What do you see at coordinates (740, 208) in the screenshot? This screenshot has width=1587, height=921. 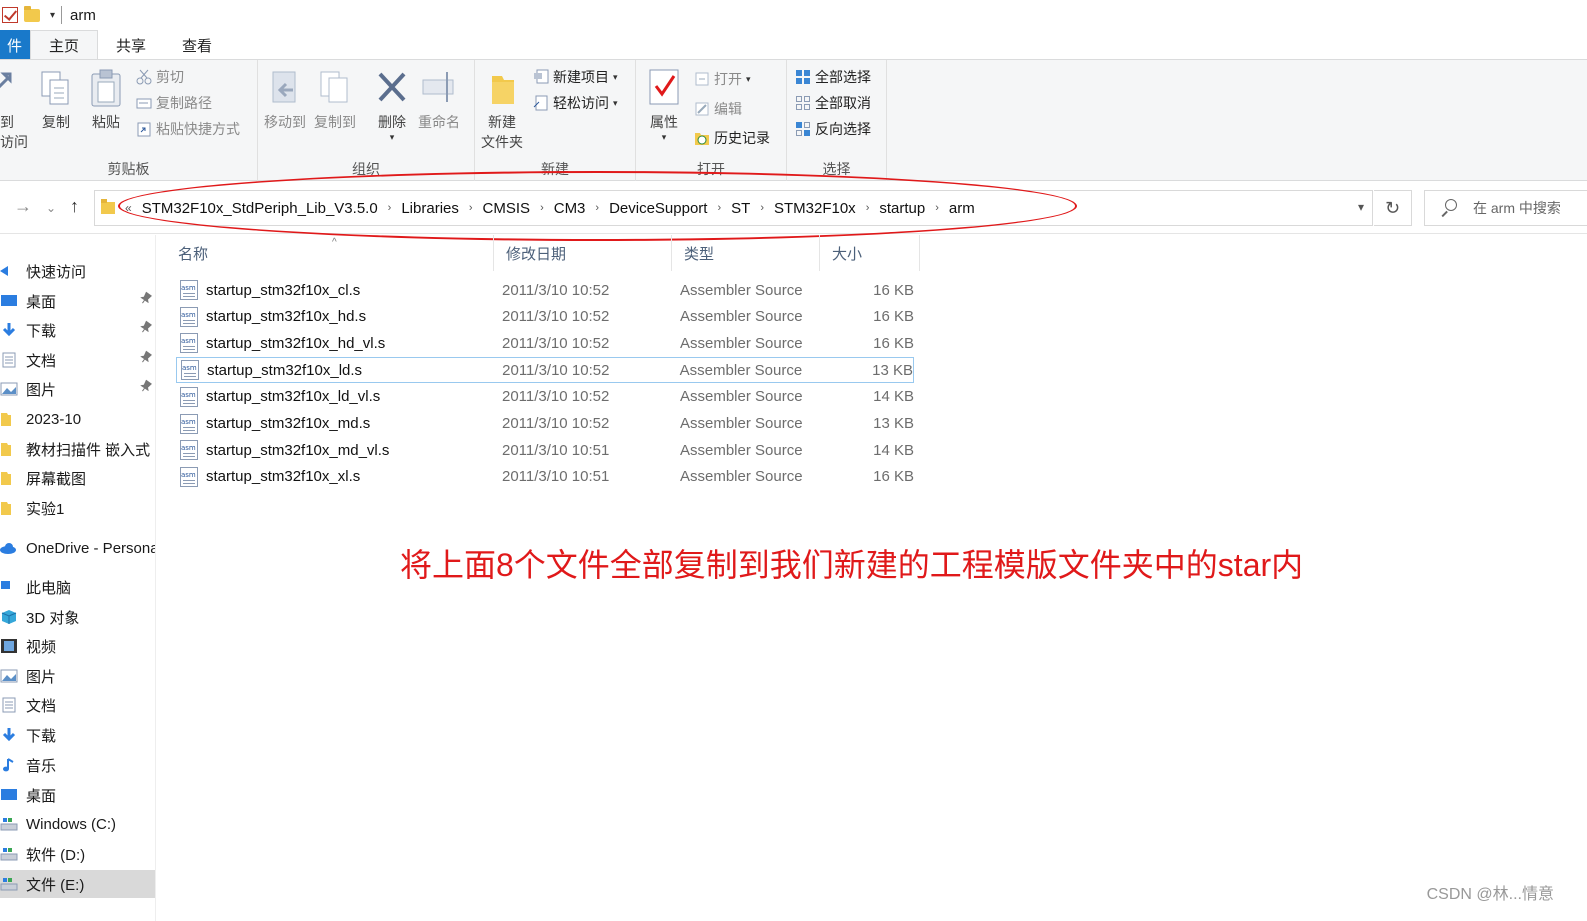 I see `breadcrumb-item: ST` at bounding box center [740, 208].